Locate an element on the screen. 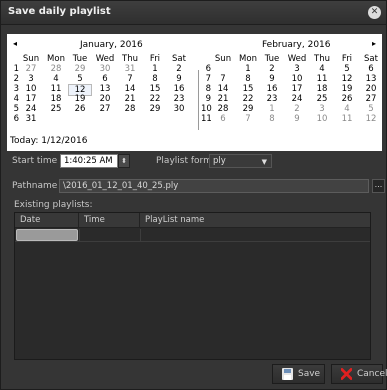  prev-month-arrow-icon: ◂ is located at coordinates (15, 43).